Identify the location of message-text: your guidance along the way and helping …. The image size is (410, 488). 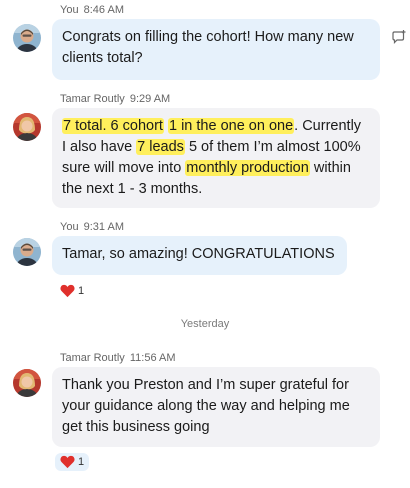
(206, 406).